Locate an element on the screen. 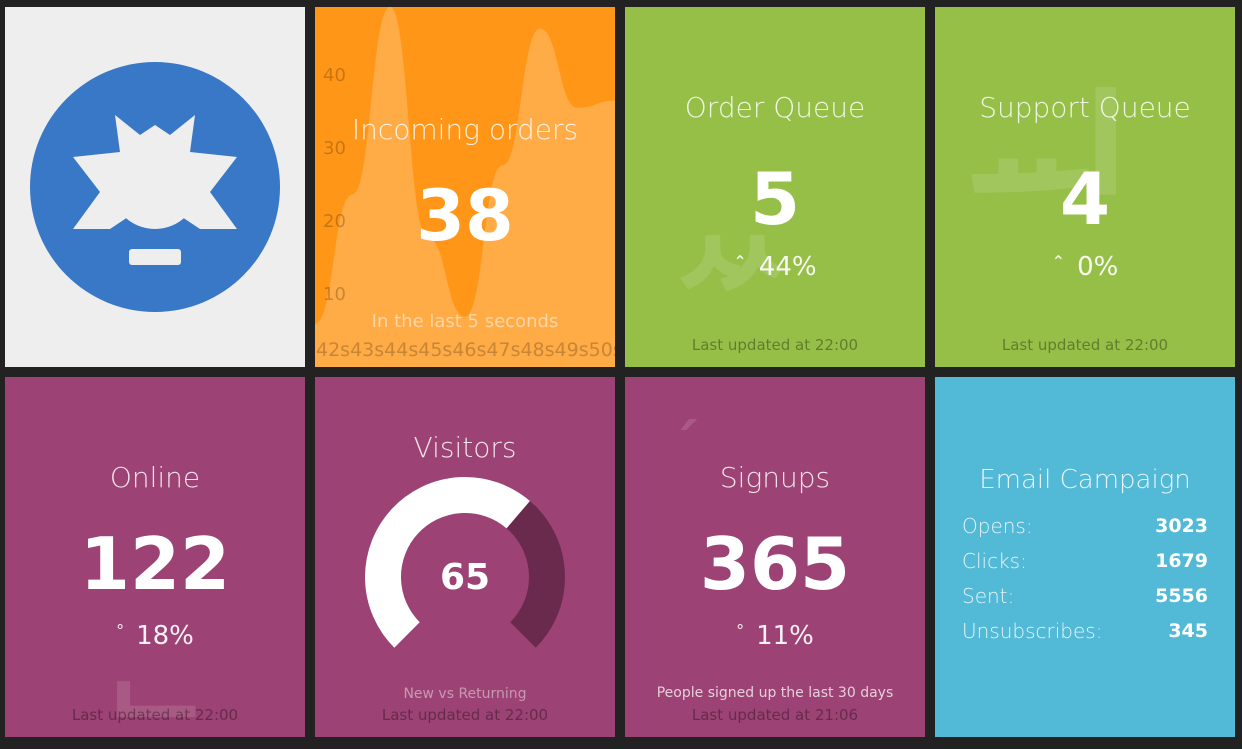  change-rate: ° 11% is located at coordinates (775, 636).